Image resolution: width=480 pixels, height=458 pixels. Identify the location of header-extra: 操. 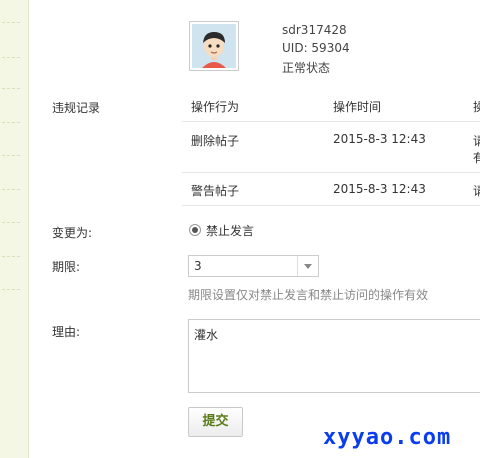
(476, 107).